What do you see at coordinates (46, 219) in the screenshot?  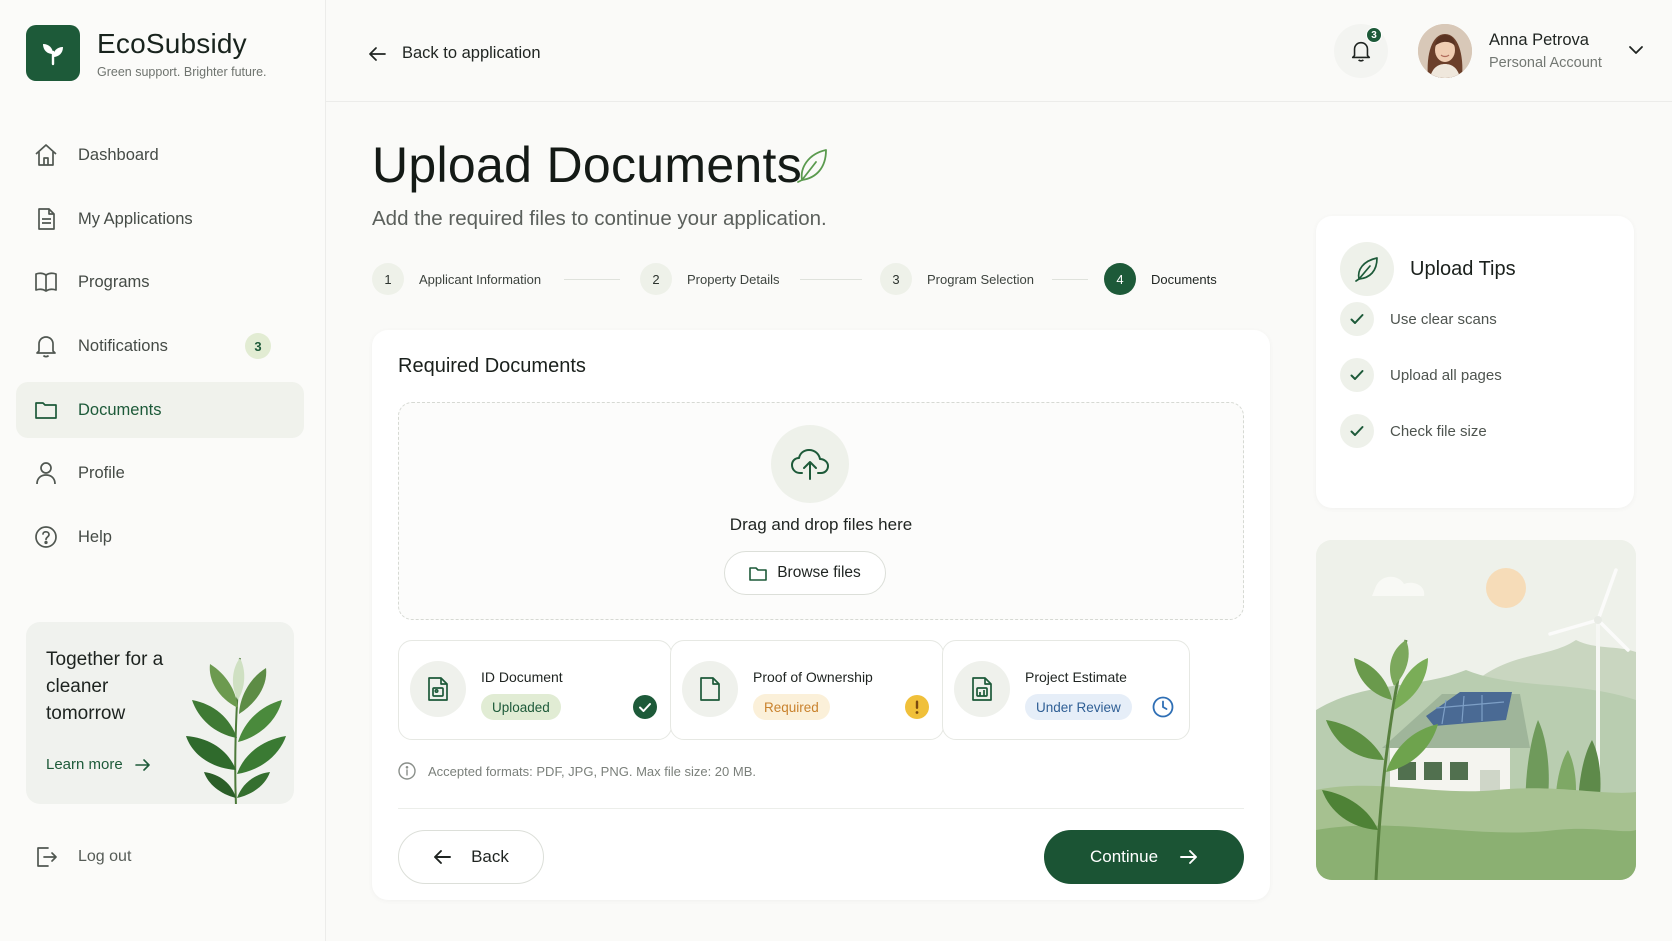 I see `file-icon` at bounding box center [46, 219].